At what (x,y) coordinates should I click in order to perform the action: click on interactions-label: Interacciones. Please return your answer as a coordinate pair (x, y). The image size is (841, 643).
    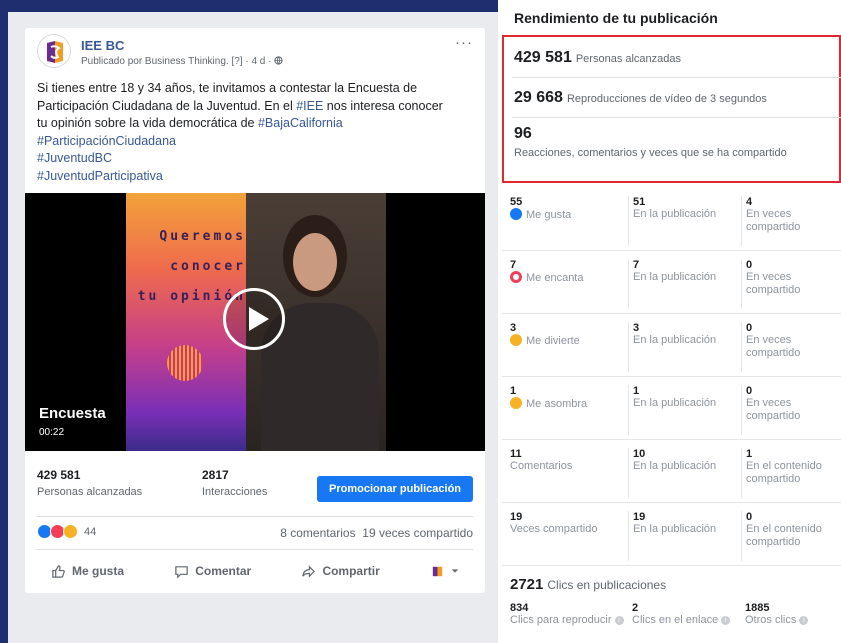
    Looking at the image, I should click on (235, 492).